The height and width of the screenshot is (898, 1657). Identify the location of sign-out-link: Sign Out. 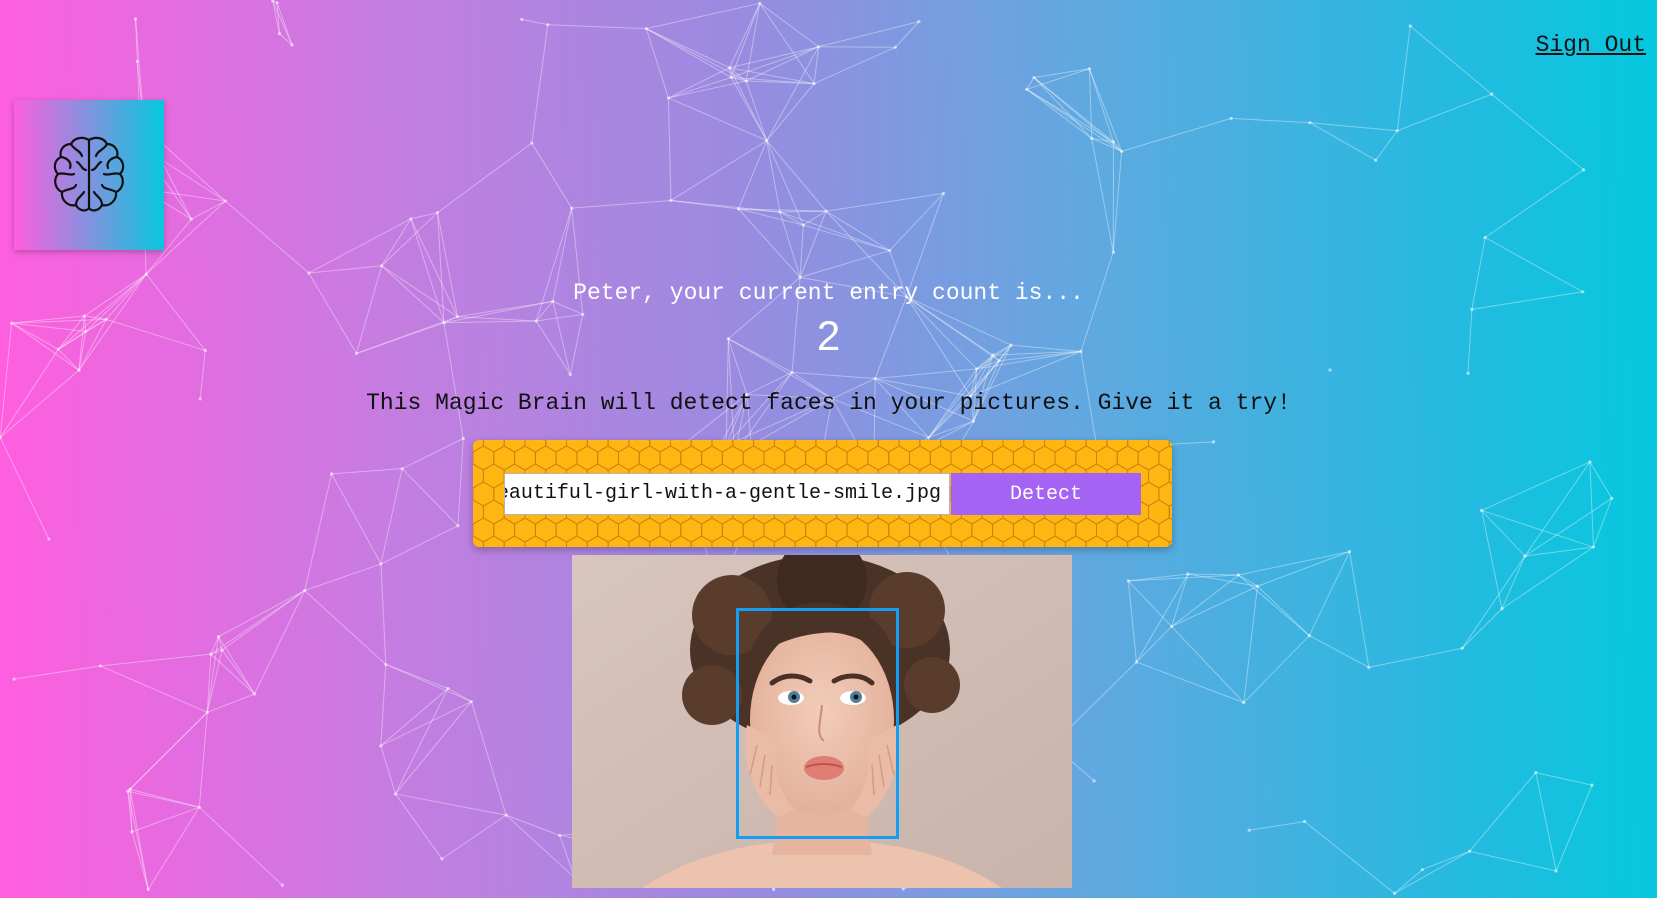
(1591, 45).